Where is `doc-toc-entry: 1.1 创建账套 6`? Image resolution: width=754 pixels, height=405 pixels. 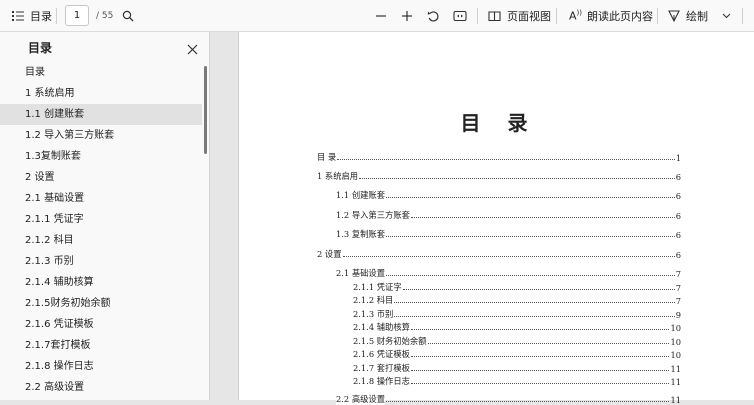 doc-toc-entry: 1.1 创建账套 6 is located at coordinates (508, 195).